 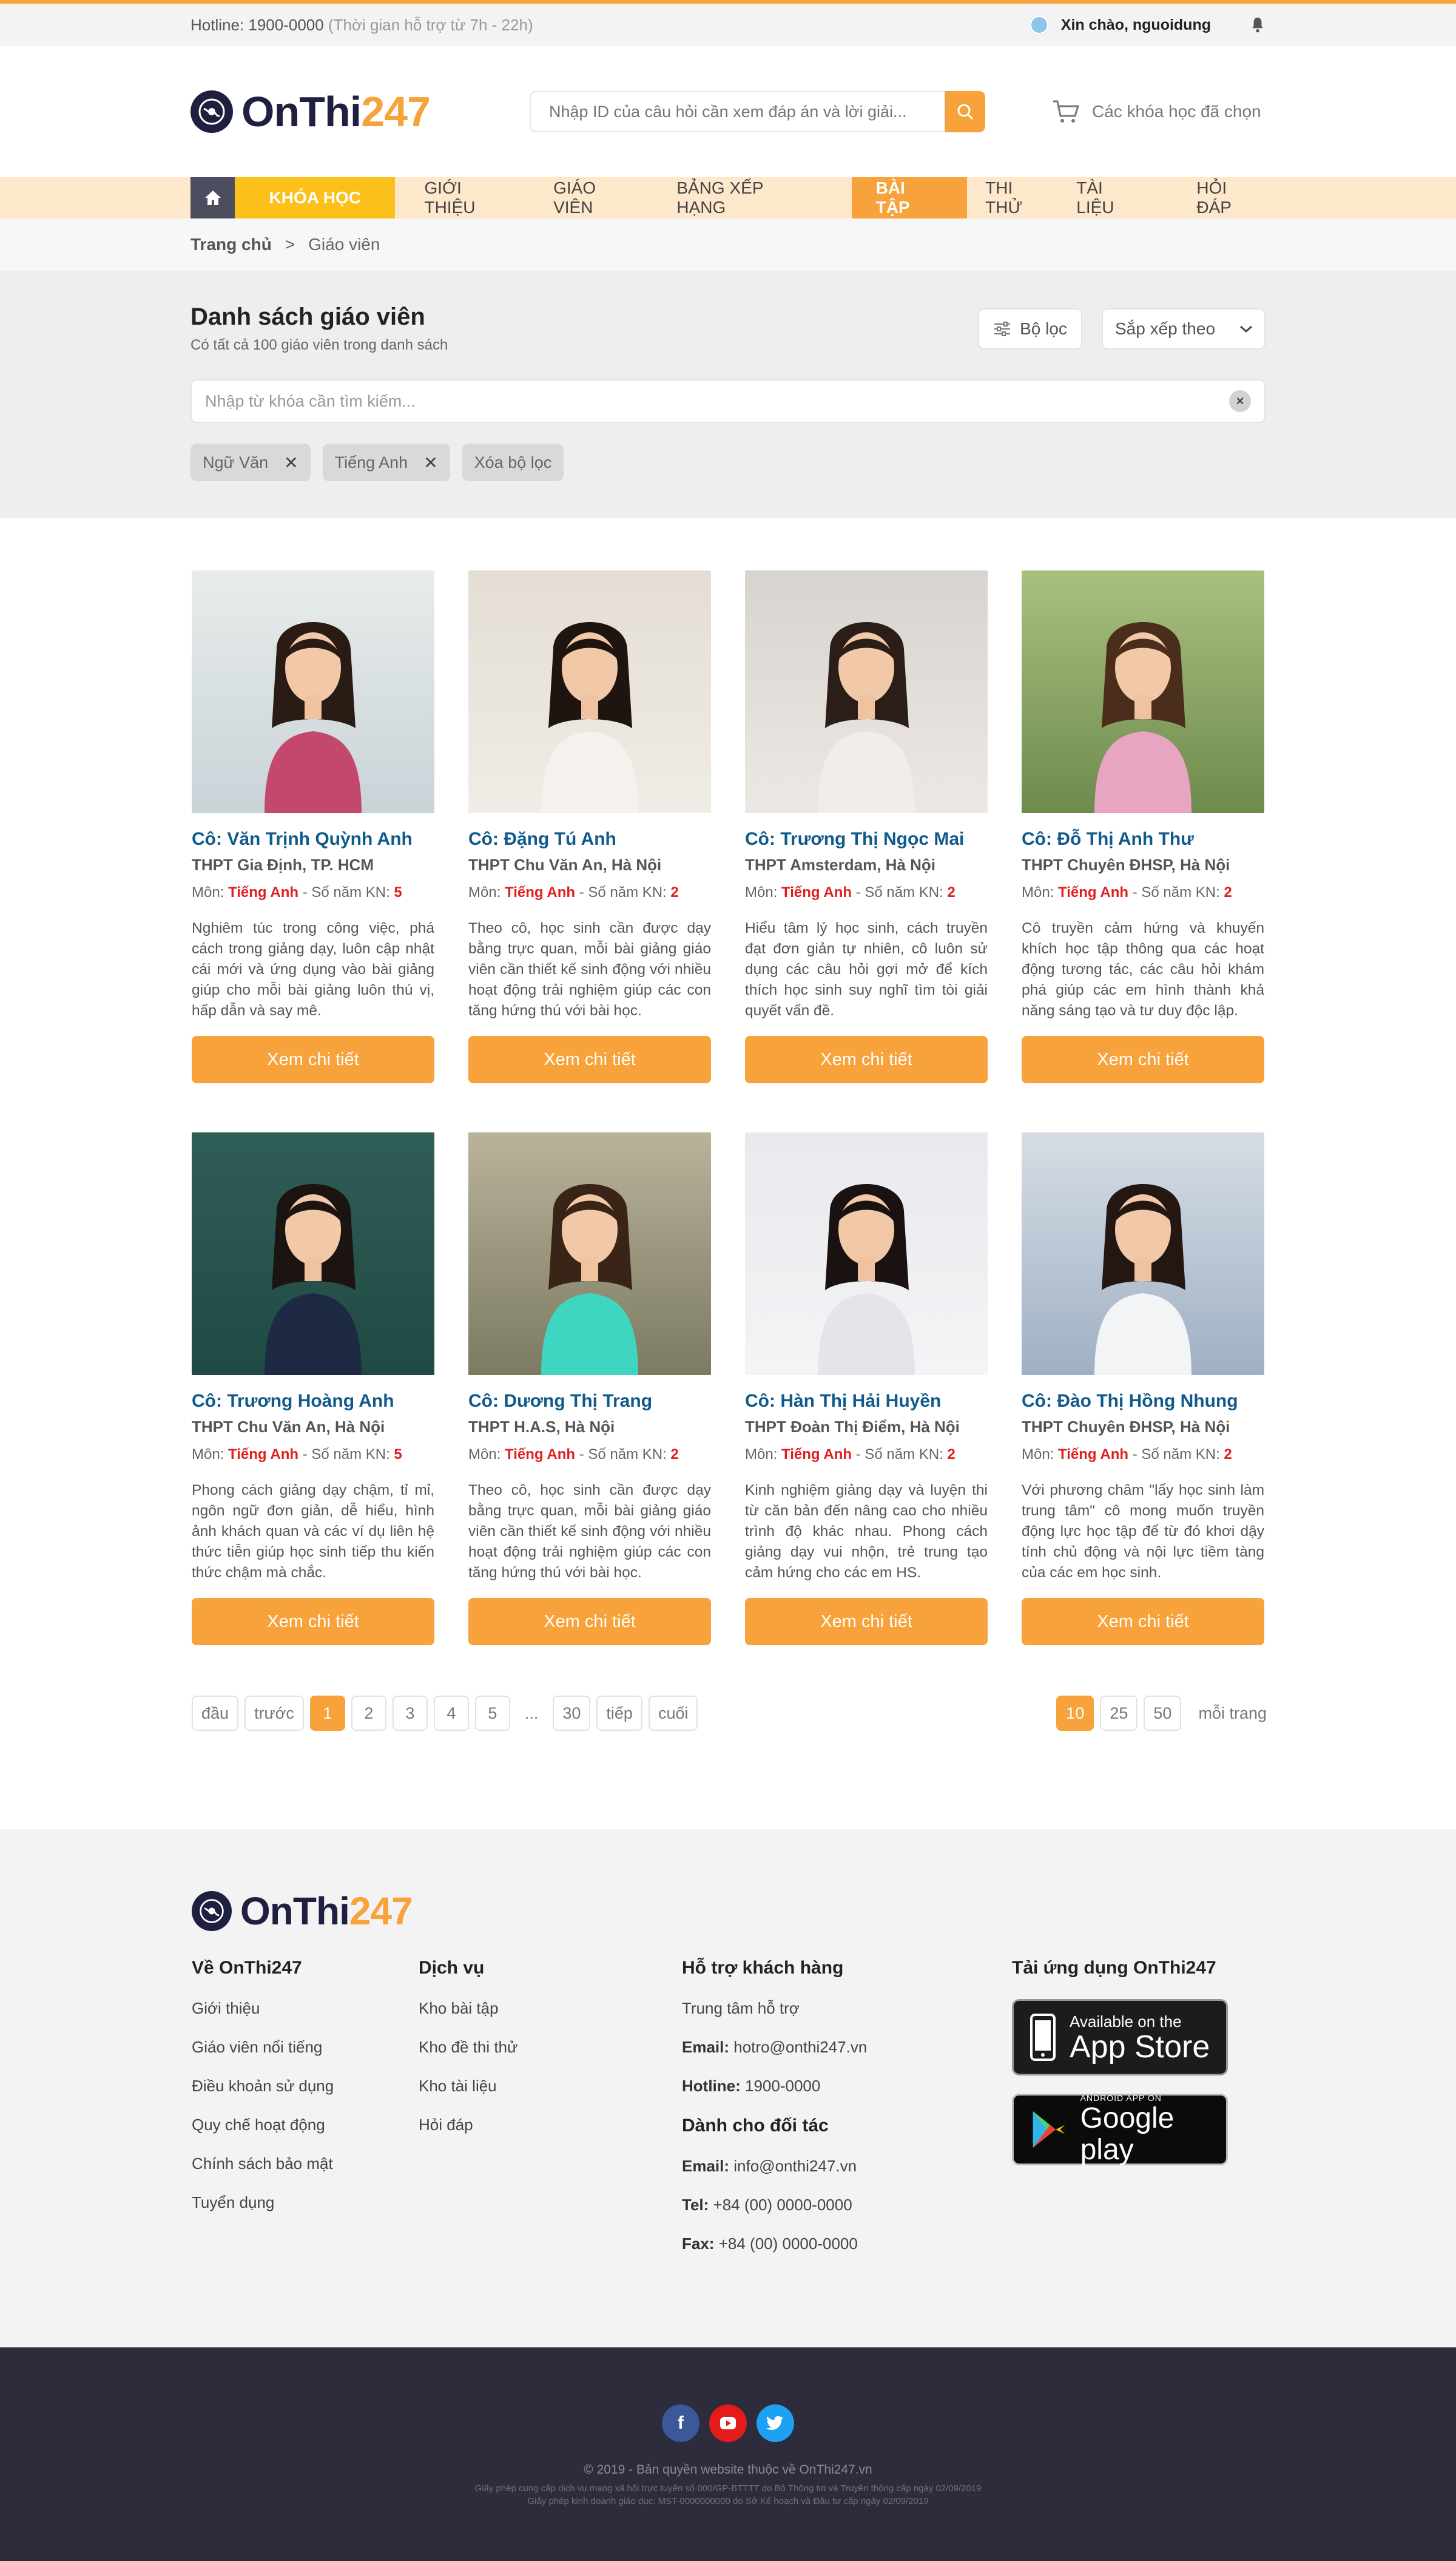 What do you see at coordinates (212, 197) in the screenshot?
I see `nav-home` at bounding box center [212, 197].